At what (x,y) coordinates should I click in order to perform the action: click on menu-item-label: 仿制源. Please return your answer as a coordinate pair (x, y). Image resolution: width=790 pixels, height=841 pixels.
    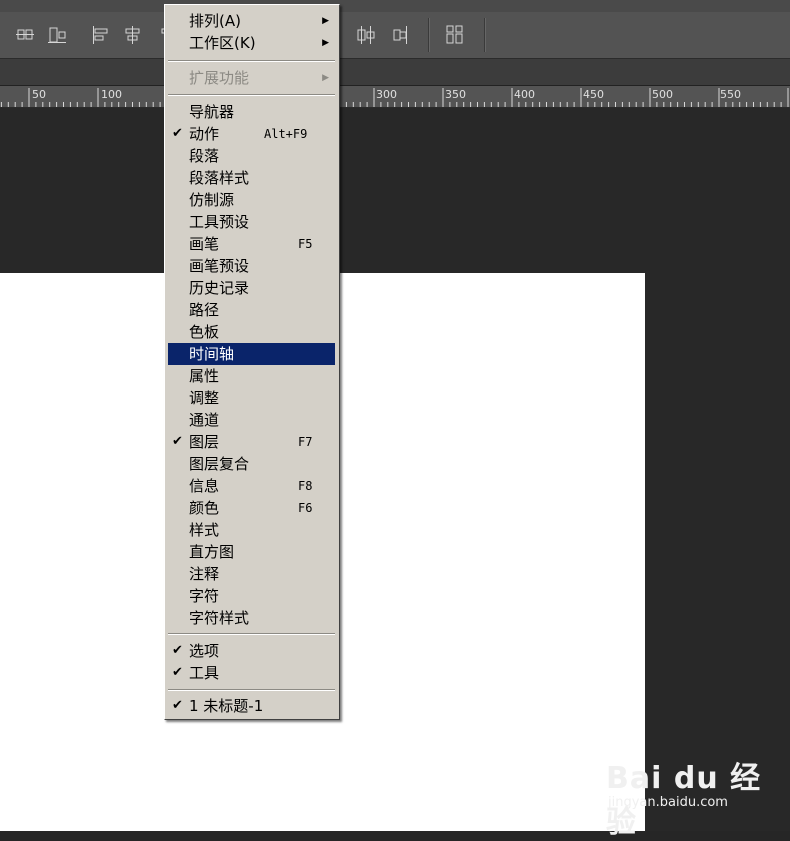
    Looking at the image, I should click on (212, 200).